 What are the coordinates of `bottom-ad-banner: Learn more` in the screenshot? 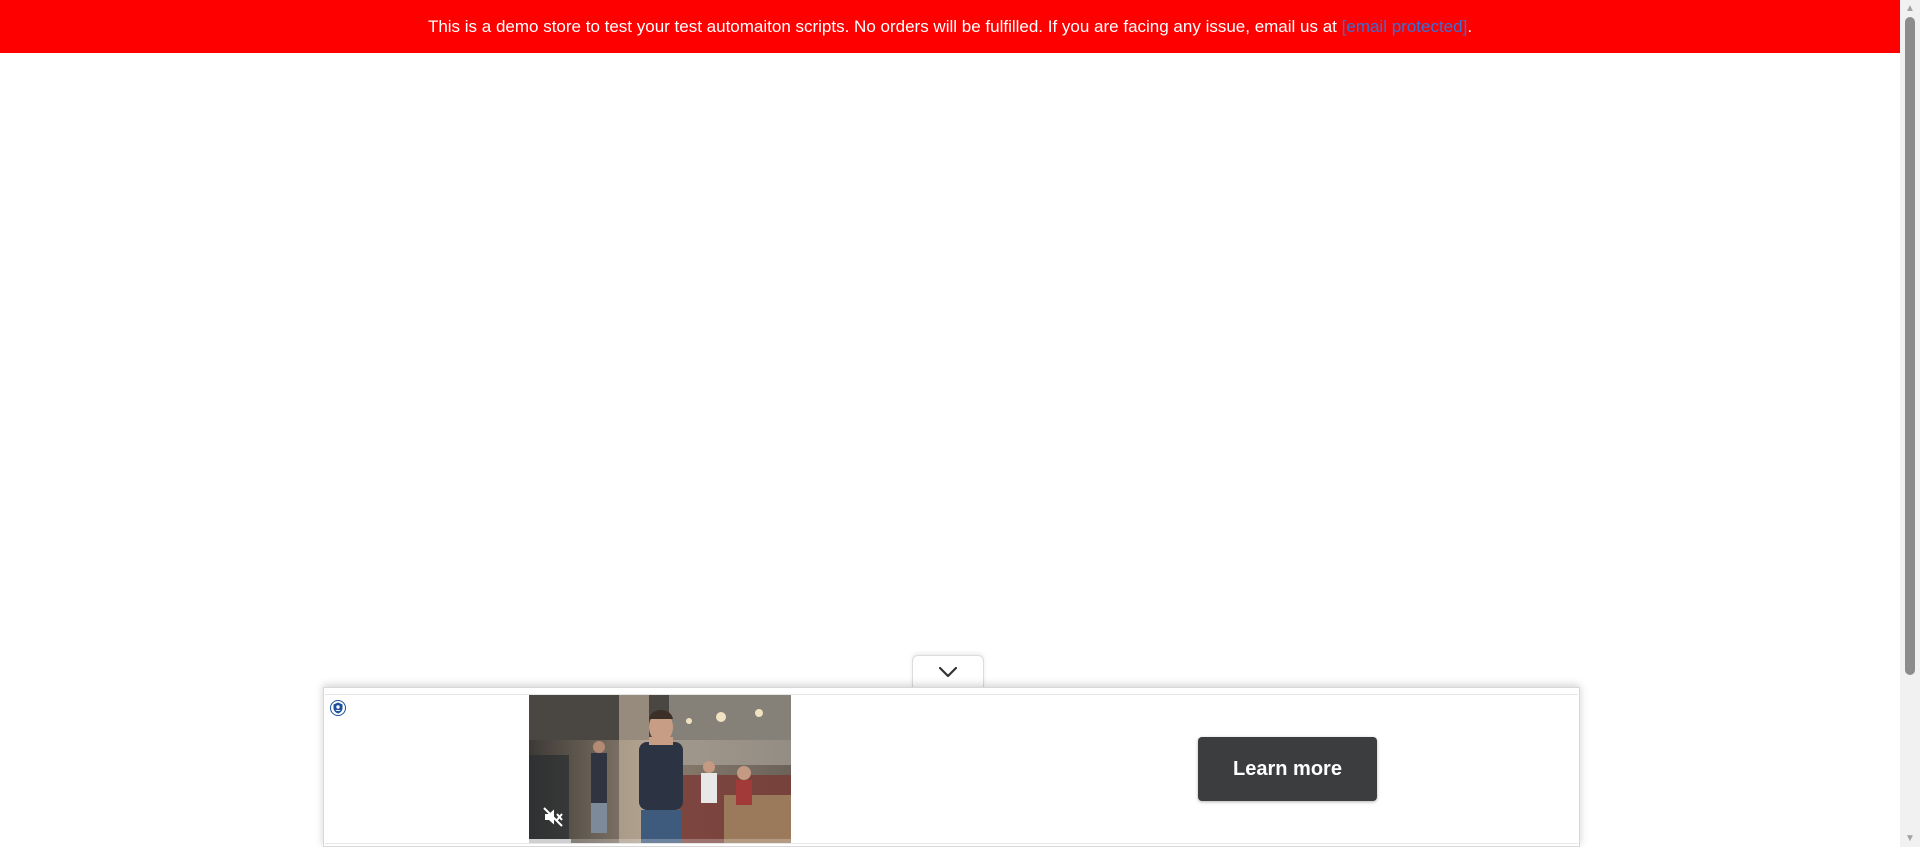 It's located at (951, 767).